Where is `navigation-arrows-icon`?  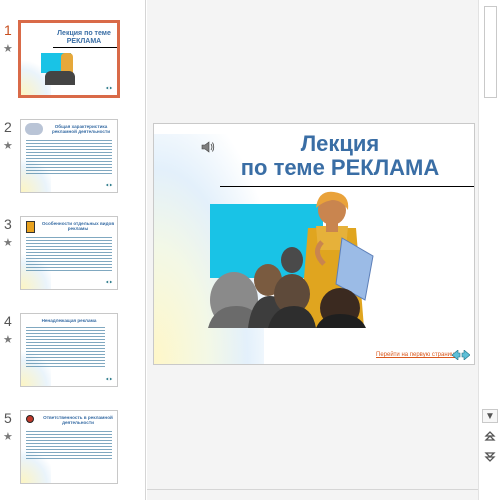 navigation-arrows-icon is located at coordinates (461, 355).